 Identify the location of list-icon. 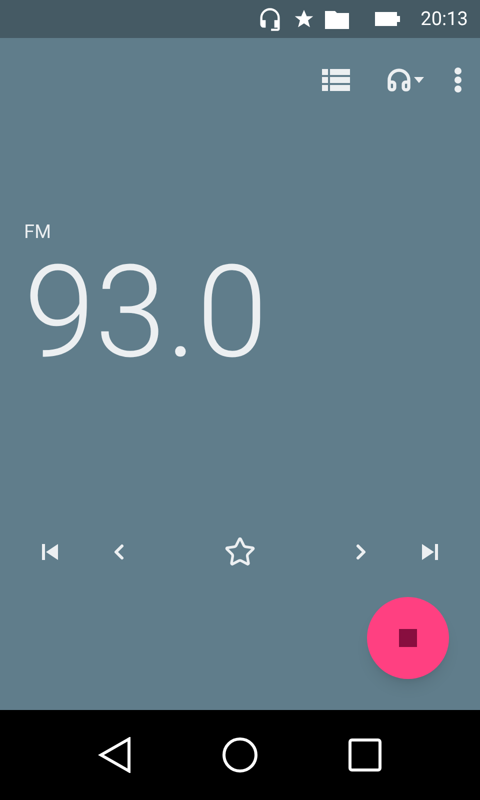
(336, 80).